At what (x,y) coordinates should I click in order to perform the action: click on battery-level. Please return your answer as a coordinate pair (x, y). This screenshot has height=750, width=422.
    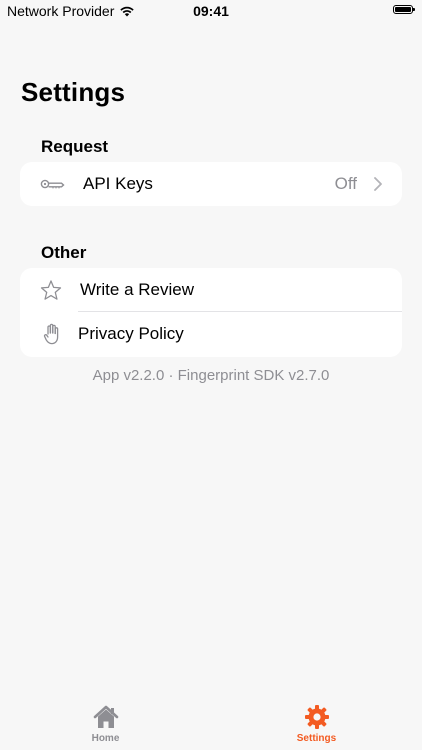
    Looking at the image, I should click on (403, 9).